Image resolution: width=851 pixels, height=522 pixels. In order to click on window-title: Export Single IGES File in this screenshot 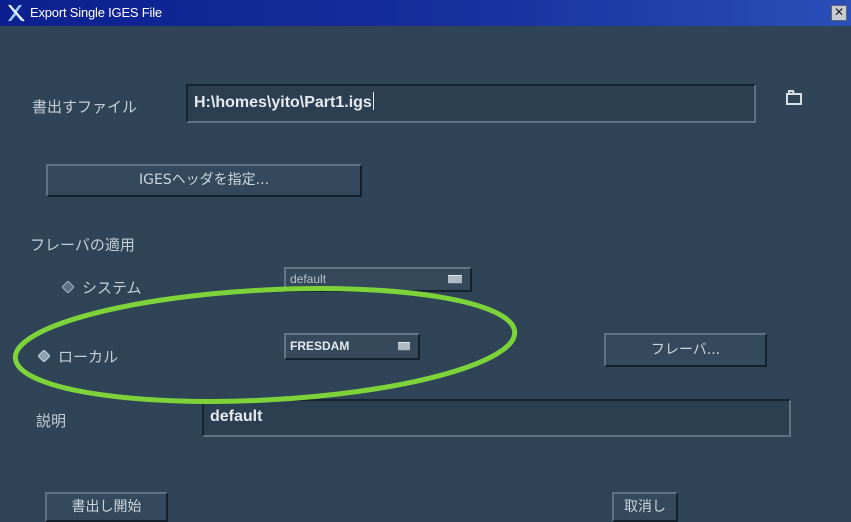, I will do `click(96, 12)`.